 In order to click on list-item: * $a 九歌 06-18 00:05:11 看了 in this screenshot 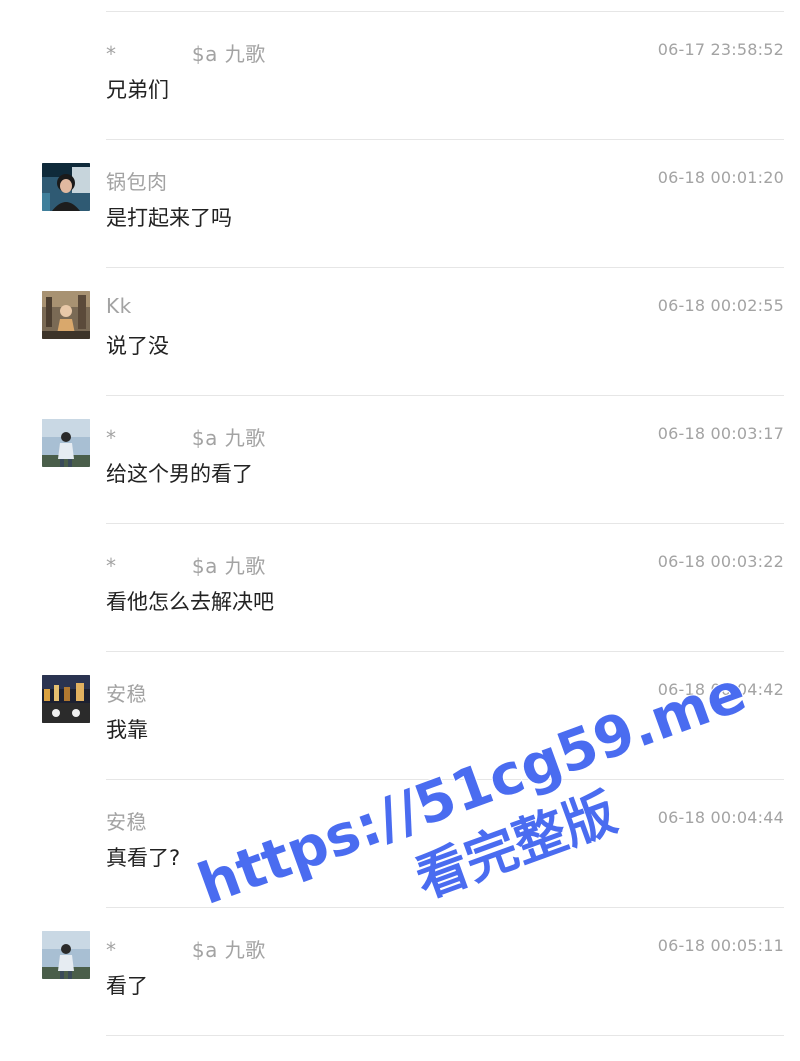, I will do `click(400, 972)`.